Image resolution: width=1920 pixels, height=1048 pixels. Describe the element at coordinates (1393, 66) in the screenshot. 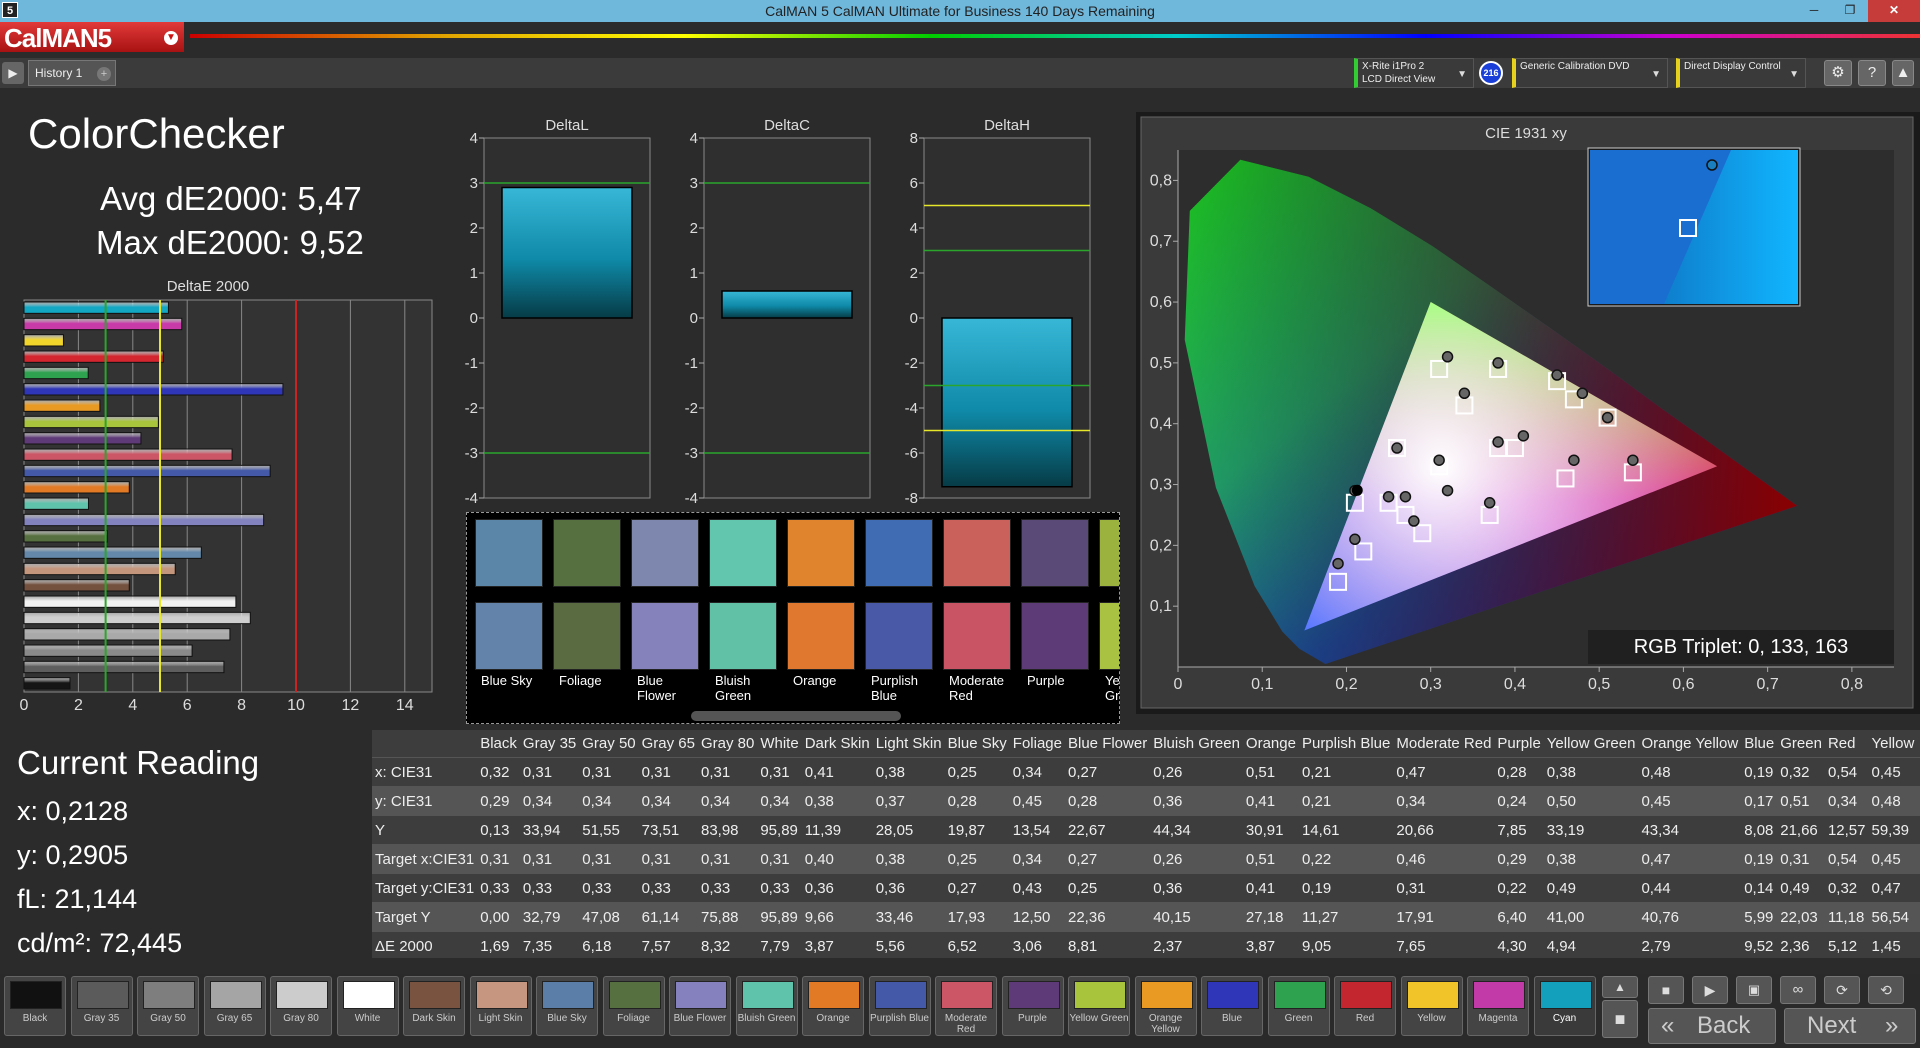

I see `meter-name: X-Rite i1Pro 2` at that location.